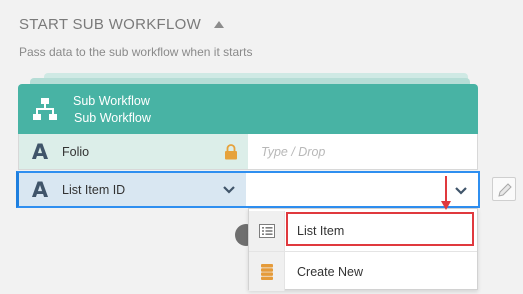 The width and height of the screenshot is (523, 294). What do you see at coordinates (363, 151) in the screenshot?
I see `folio-value-input: Type / Drop` at bounding box center [363, 151].